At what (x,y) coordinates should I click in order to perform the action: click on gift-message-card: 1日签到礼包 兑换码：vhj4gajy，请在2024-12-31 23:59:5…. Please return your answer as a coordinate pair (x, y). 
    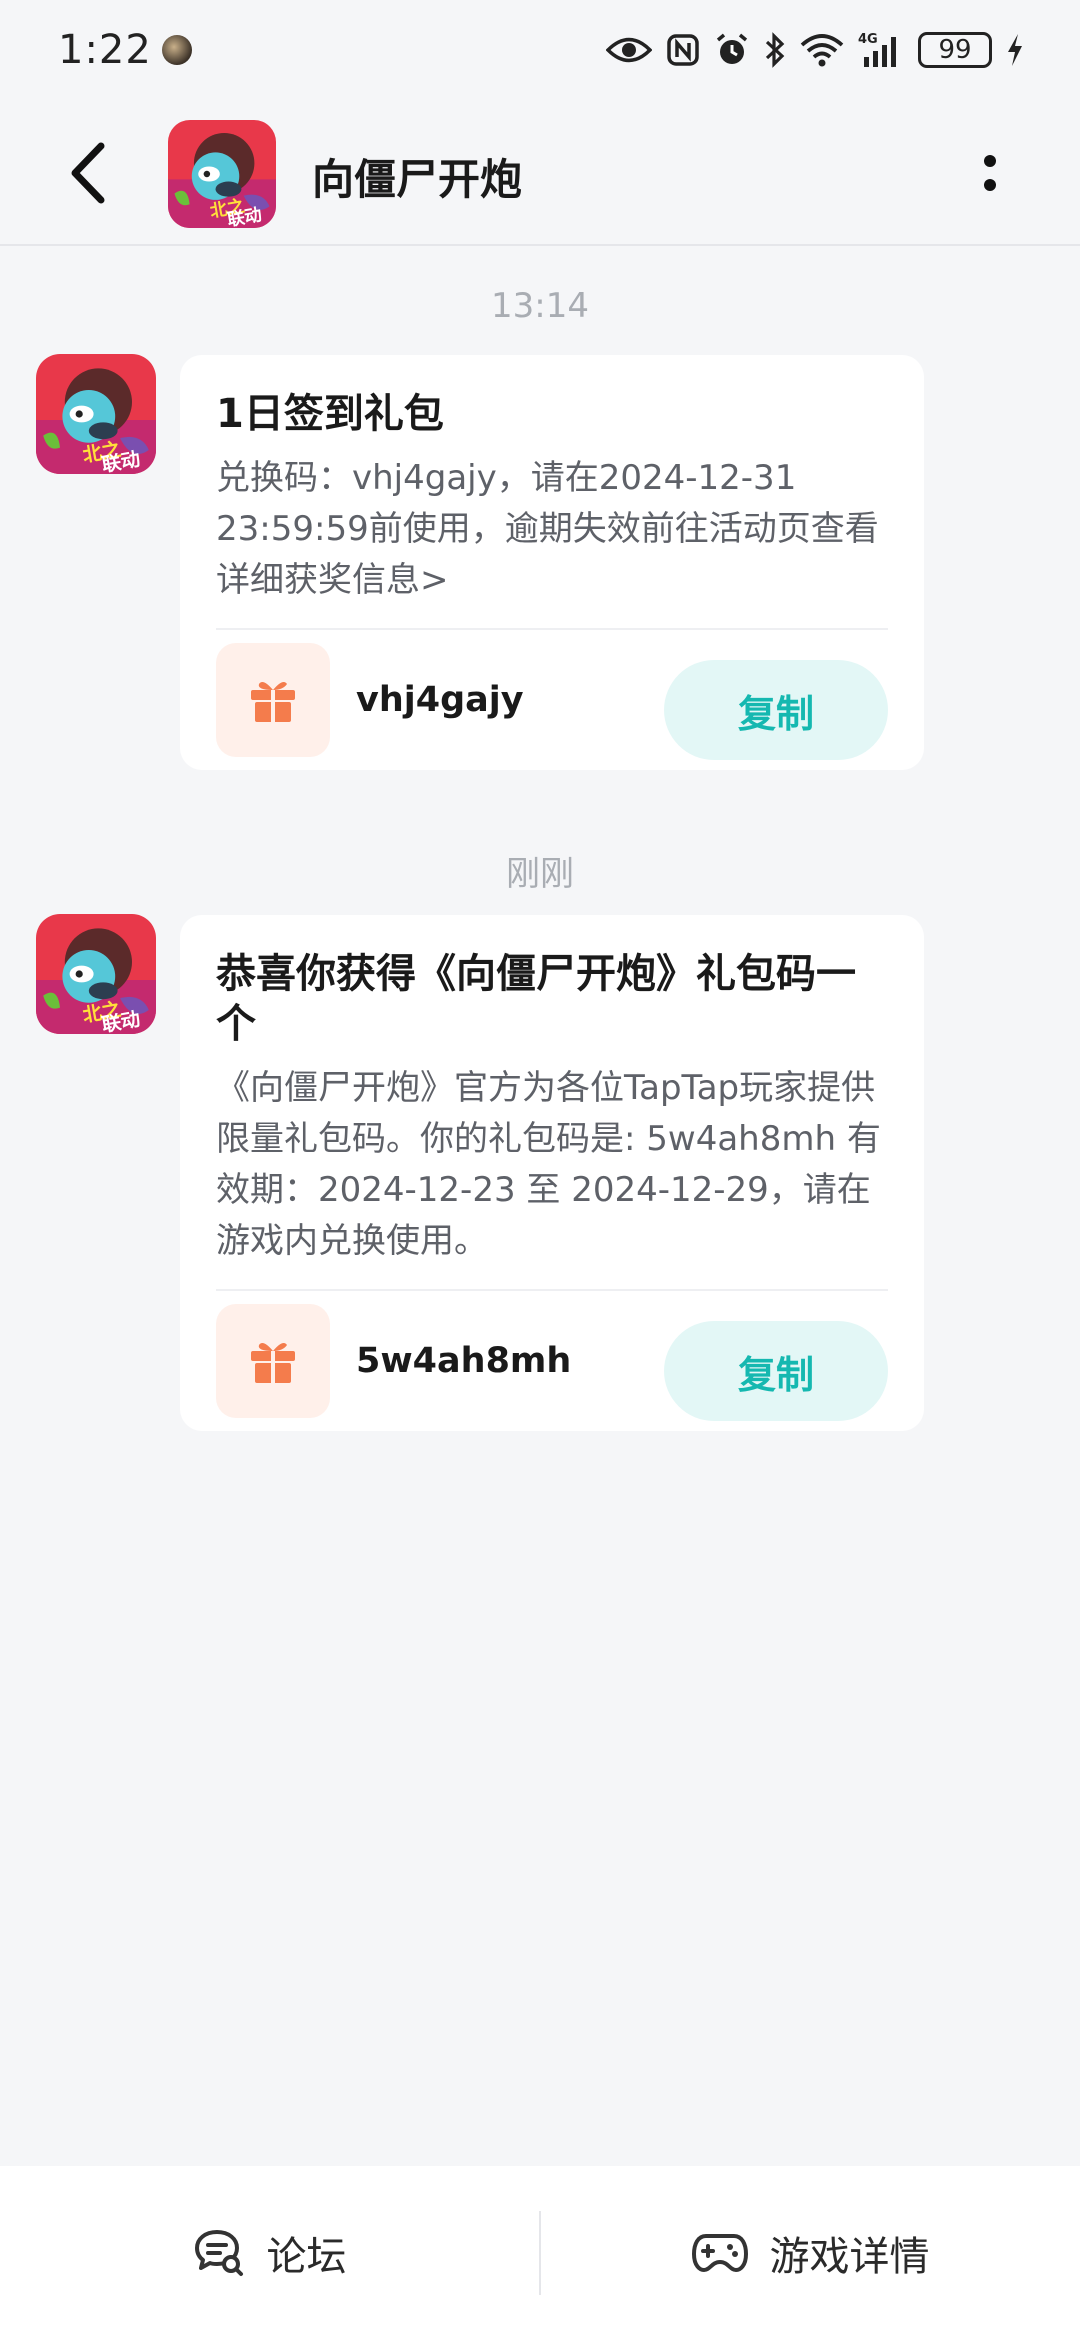
    Looking at the image, I should click on (552, 562).